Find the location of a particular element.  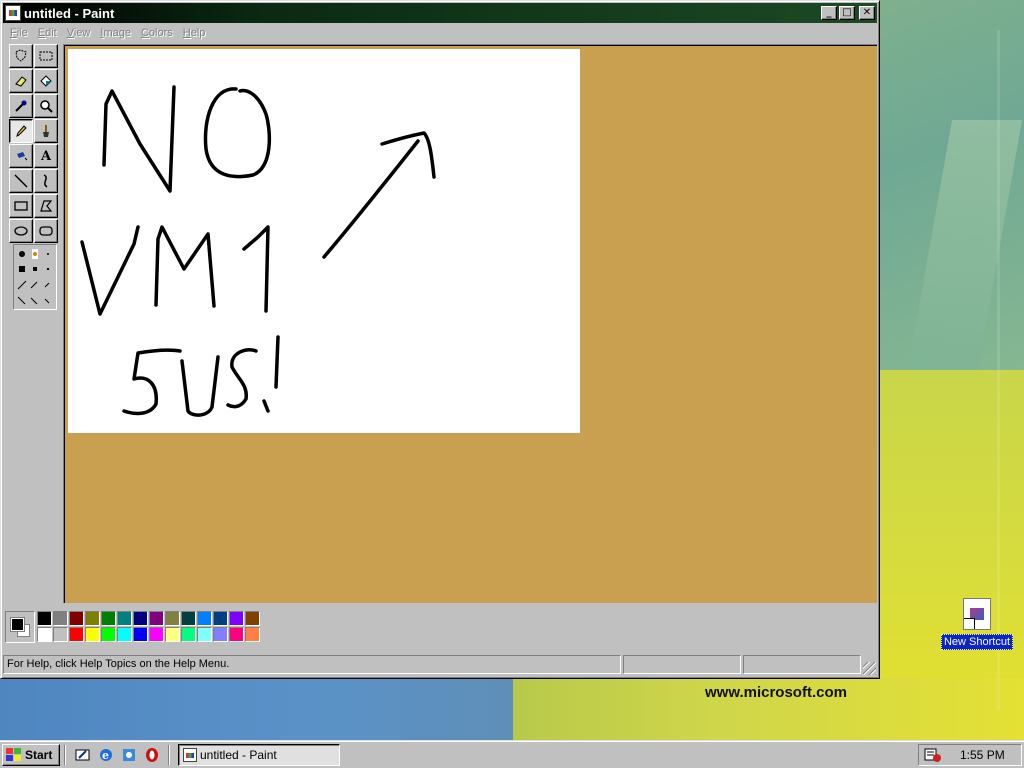

menu-file: File is located at coordinates (21, 33).